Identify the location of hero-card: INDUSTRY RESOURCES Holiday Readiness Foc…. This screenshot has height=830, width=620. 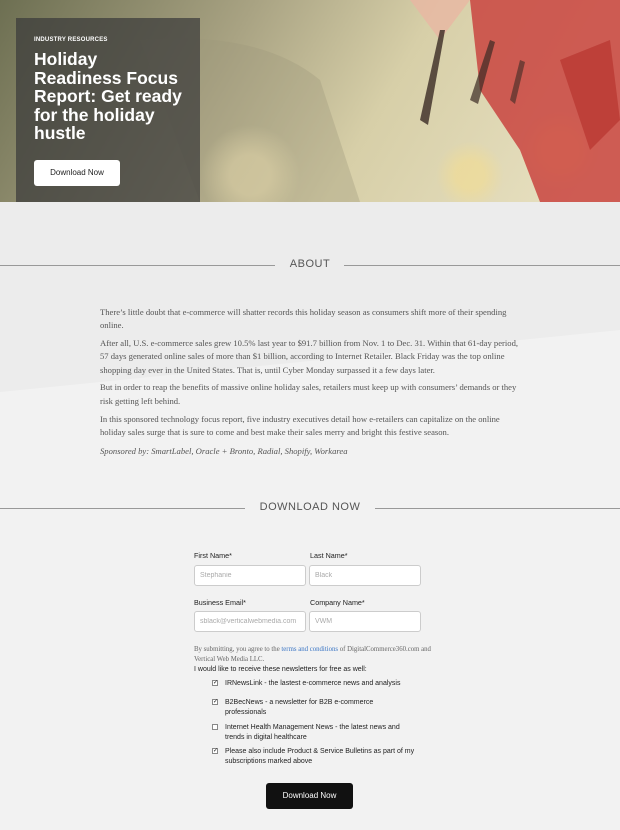
(108, 110).